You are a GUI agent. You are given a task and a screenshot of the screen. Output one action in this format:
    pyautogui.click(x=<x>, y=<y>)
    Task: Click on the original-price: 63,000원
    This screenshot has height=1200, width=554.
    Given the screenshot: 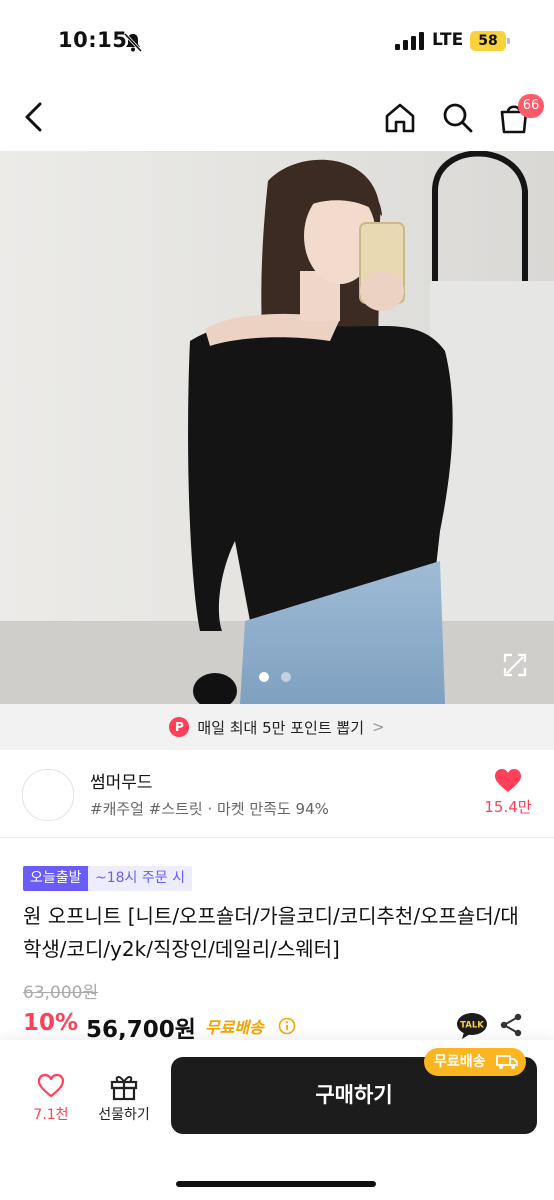 What is the action you would take?
    pyautogui.click(x=61, y=993)
    